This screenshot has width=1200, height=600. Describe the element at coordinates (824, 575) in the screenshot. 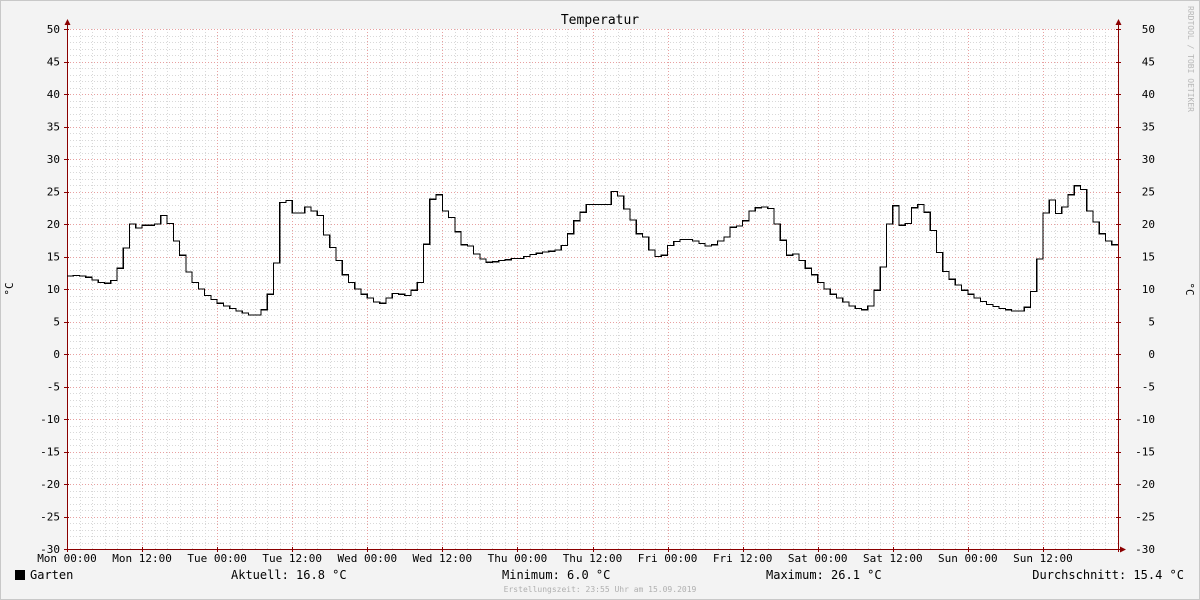

I see `legend-maximum: Maximum: 26.1 °C` at that location.